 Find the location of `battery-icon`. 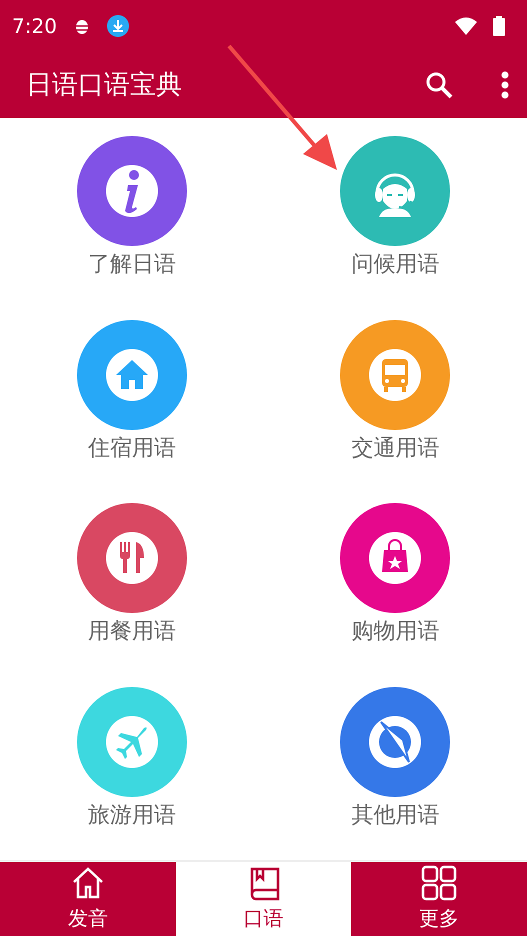

battery-icon is located at coordinates (499, 26).